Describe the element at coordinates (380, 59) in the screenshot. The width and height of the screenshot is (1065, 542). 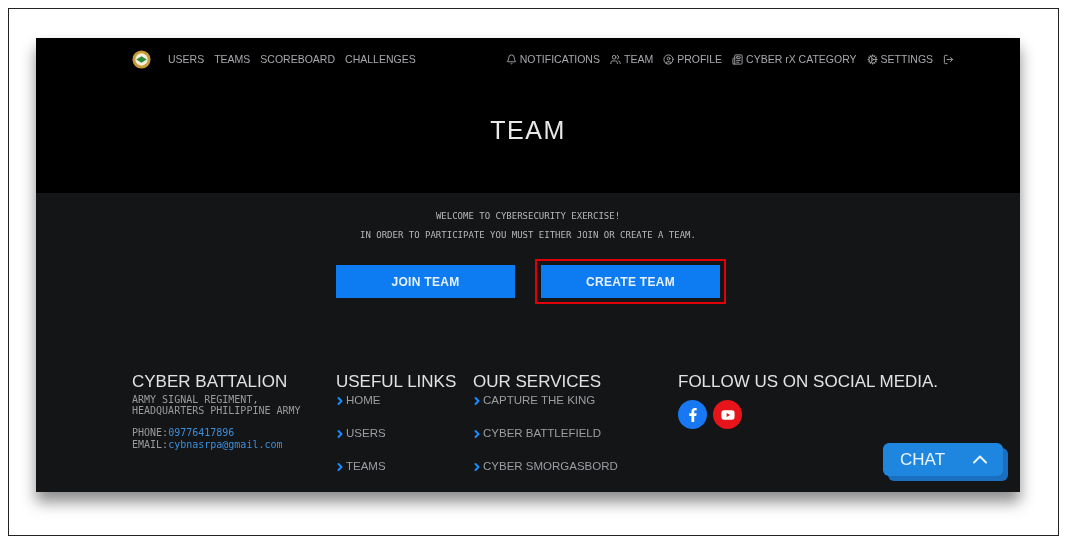
I see `nav-link: CHALLENGES` at that location.